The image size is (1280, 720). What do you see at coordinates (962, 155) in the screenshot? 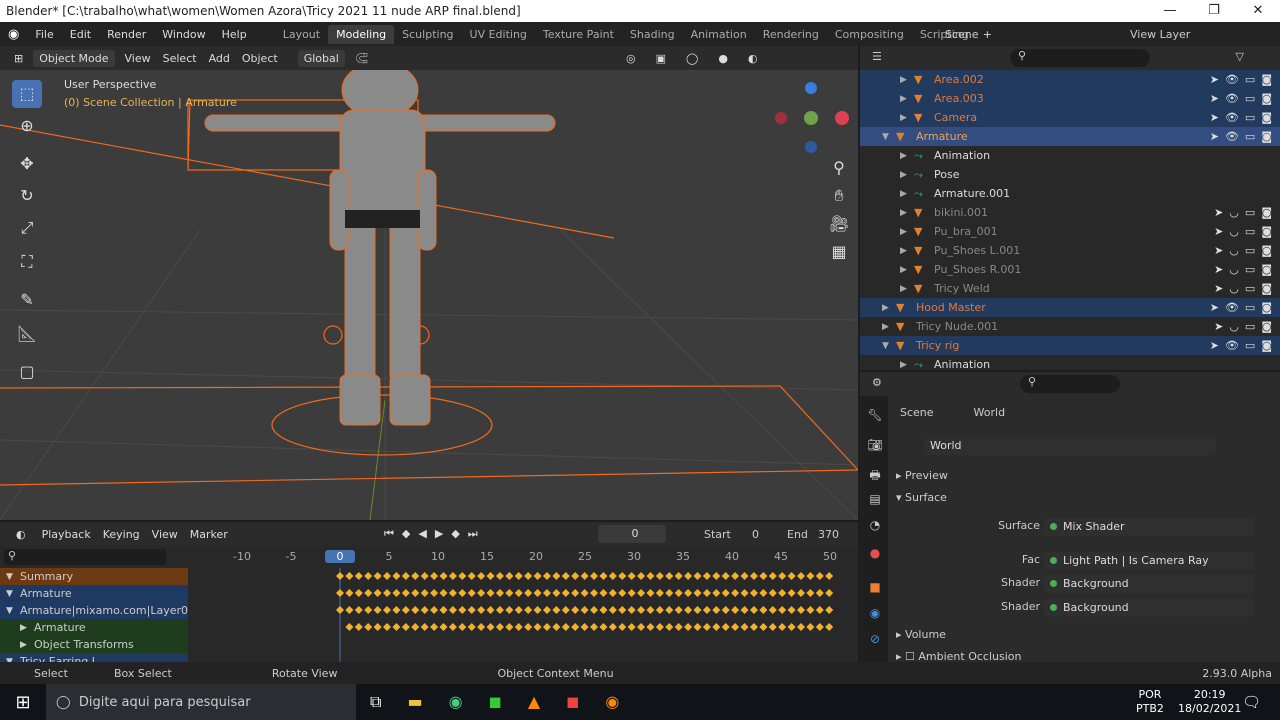
I see `outliner-item-name: Animation` at bounding box center [962, 155].